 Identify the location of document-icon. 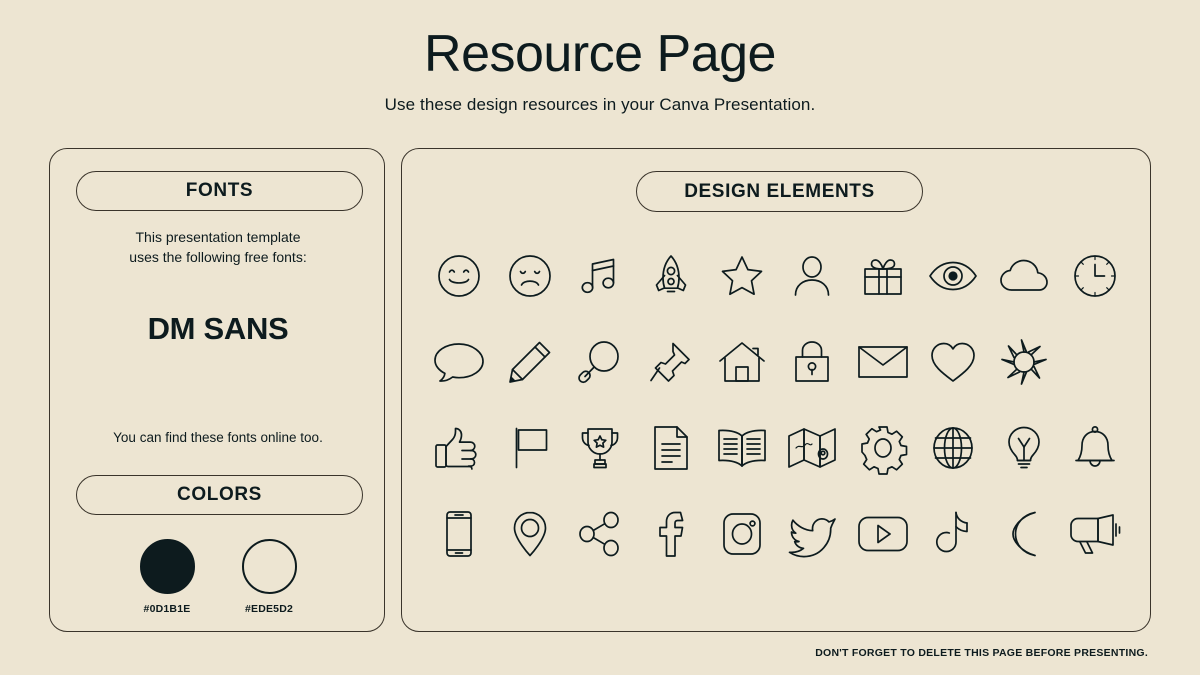
(671, 448).